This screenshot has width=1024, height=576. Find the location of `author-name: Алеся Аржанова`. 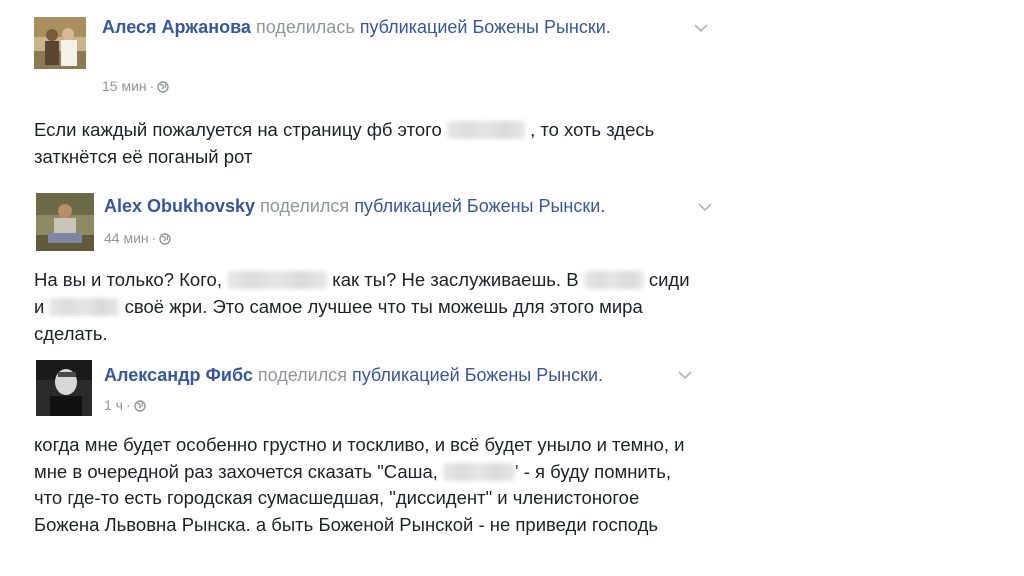

author-name: Алеся Аржанова is located at coordinates (176, 27).